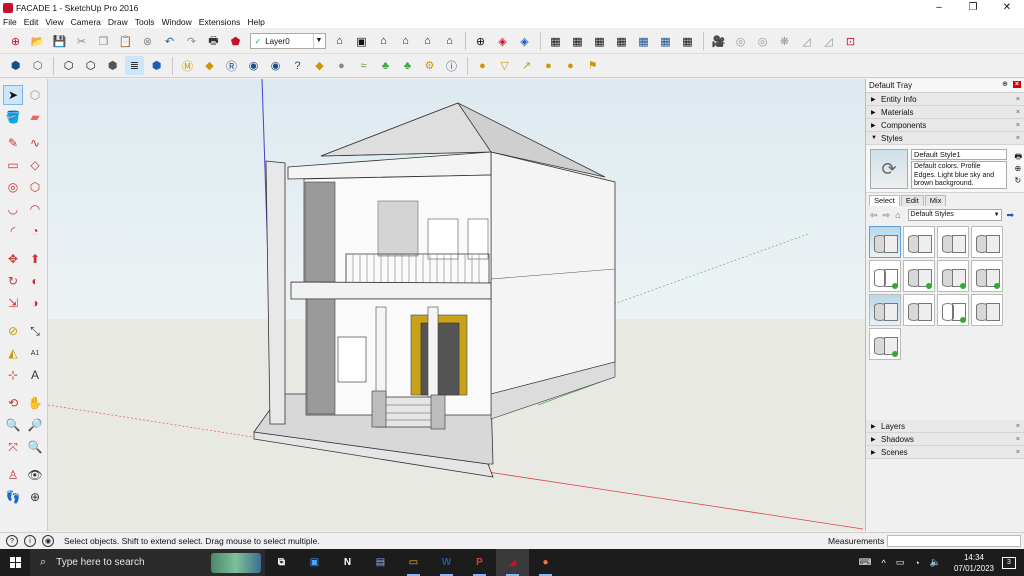 This screenshot has width=1024, height=576. What do you see at coordinates (889, 169) in the screenshot?
I see `style-thumbnail-icon: ⟳` at bounding box center [889, 169].